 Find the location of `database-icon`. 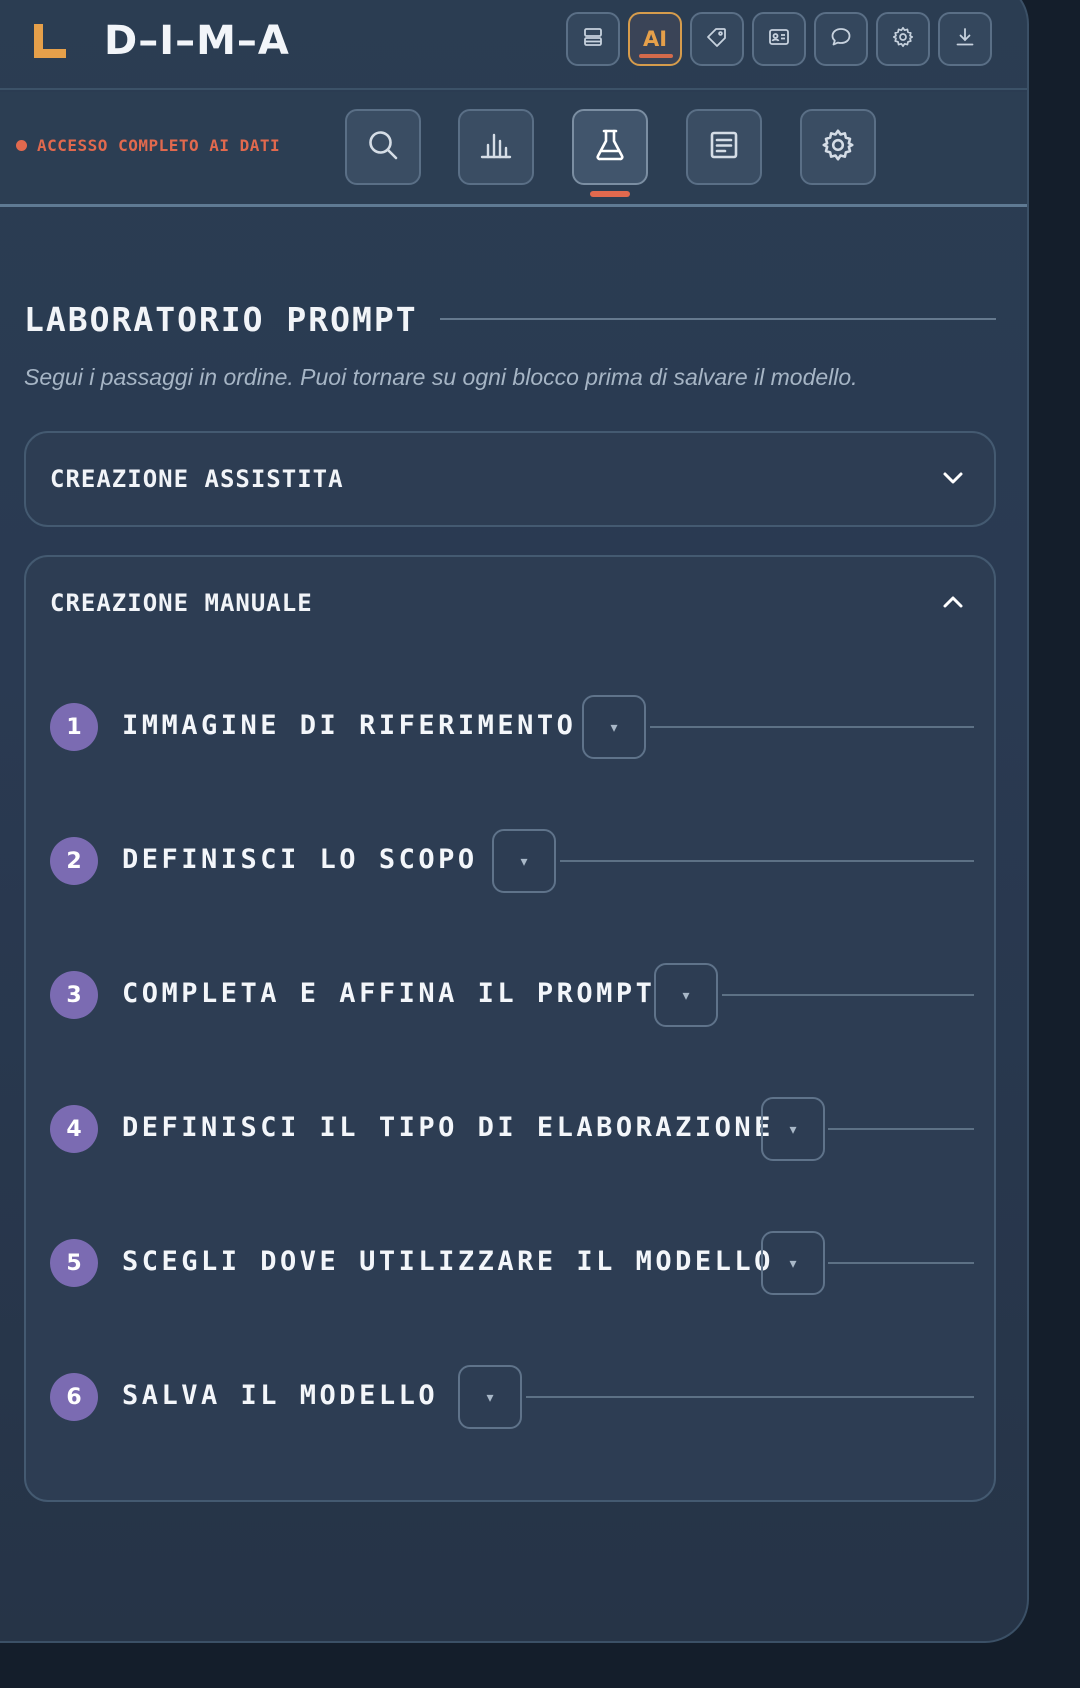

database-icon is located at coordinates (593, 39).